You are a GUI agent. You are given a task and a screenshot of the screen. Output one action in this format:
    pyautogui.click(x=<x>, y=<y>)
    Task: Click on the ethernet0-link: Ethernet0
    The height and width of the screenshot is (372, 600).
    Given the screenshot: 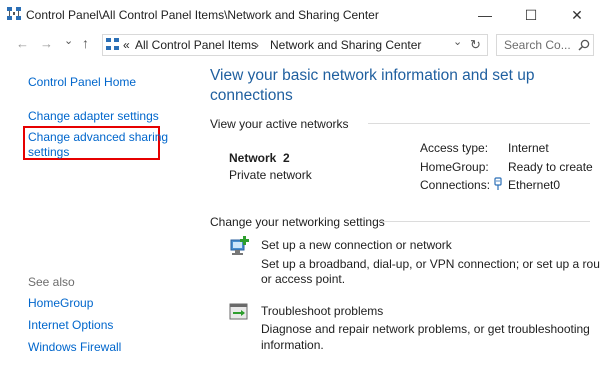 What is the action you would take?
    pyautogui.click(x=534, y=185)
    